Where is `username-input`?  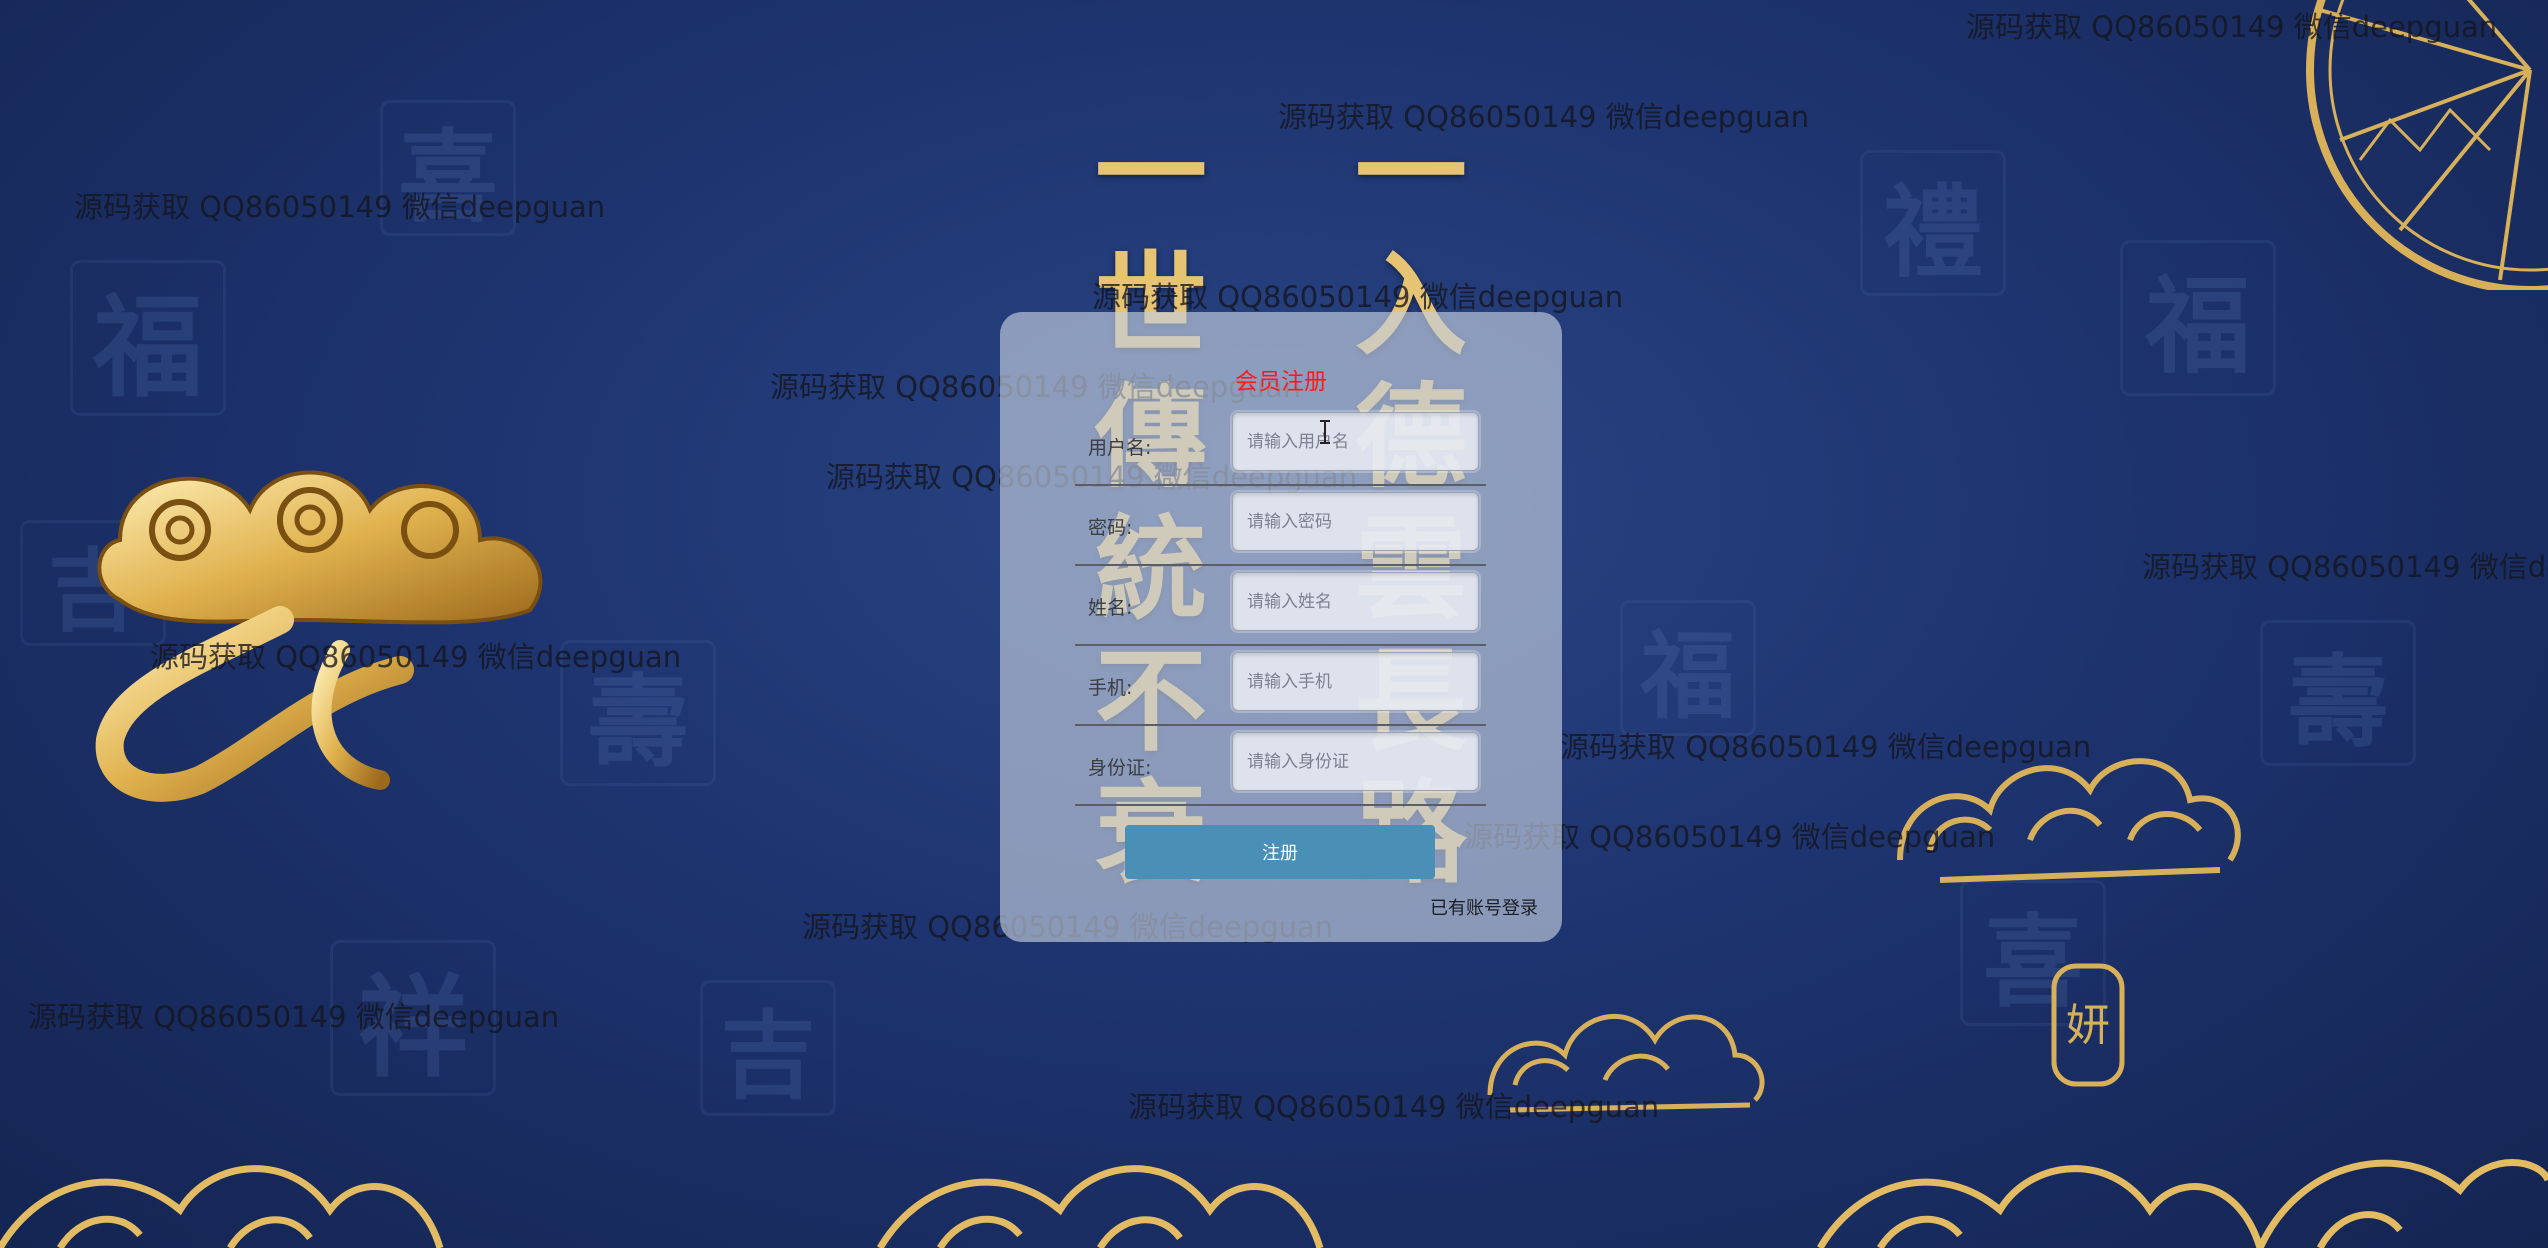 username-input is located at coordinates (1355, 441).